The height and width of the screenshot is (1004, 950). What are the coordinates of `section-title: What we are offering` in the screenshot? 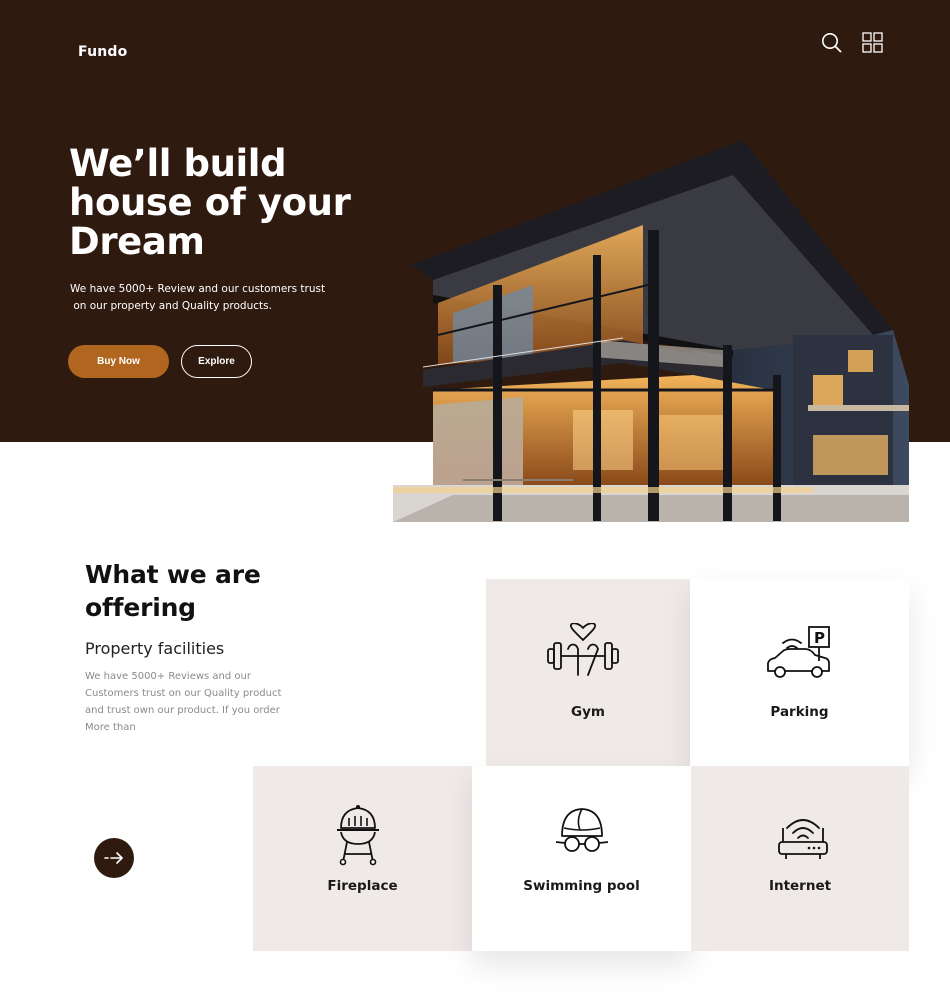 It's located at (205, 591).